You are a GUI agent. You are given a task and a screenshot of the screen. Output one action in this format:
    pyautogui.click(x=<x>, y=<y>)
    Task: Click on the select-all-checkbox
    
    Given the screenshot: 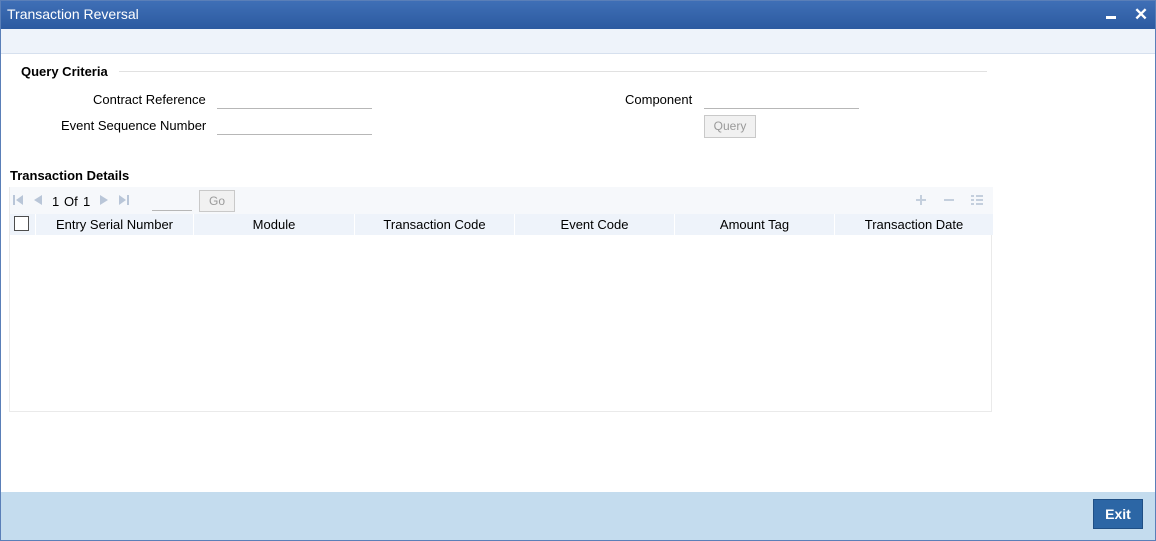 What is the action you would take?
    pyautogui.click(x=21, y=223)
    